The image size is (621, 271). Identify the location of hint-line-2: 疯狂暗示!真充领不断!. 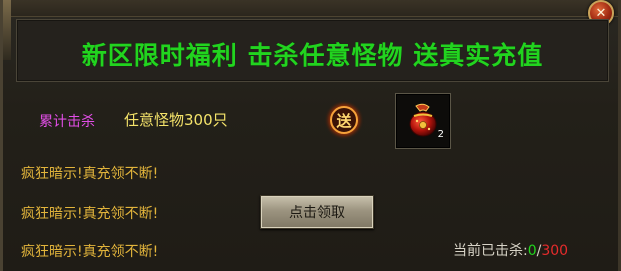
(90, 214).